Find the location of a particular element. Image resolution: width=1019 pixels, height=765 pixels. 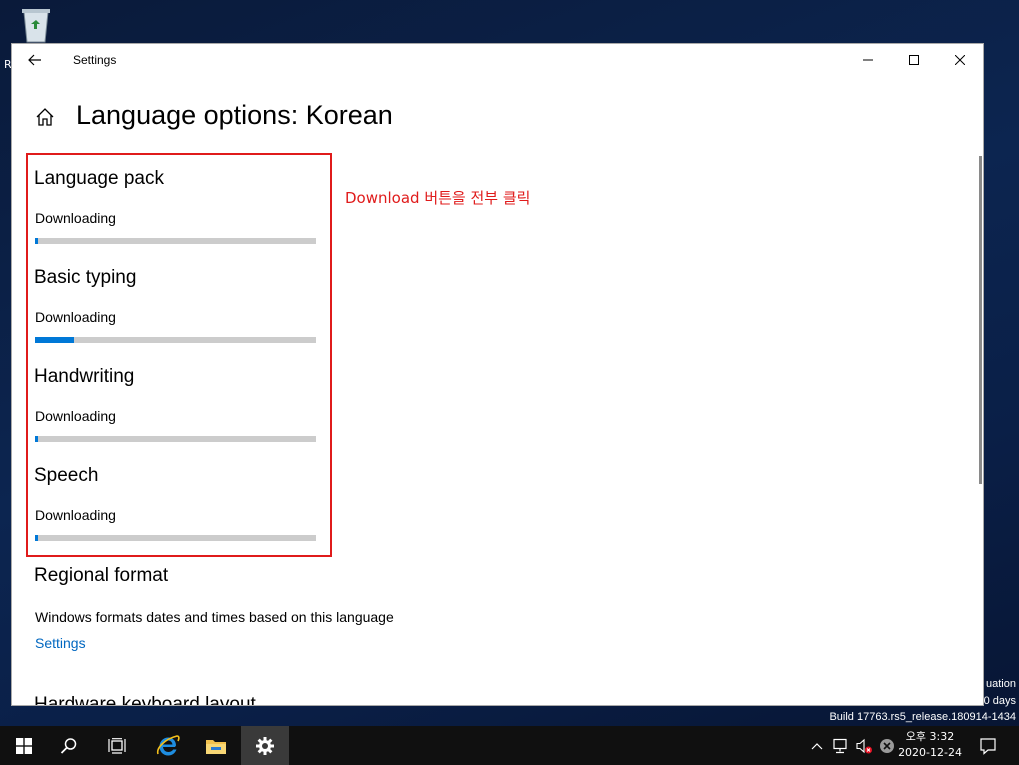

search-button is located at coordinates (69, 745).